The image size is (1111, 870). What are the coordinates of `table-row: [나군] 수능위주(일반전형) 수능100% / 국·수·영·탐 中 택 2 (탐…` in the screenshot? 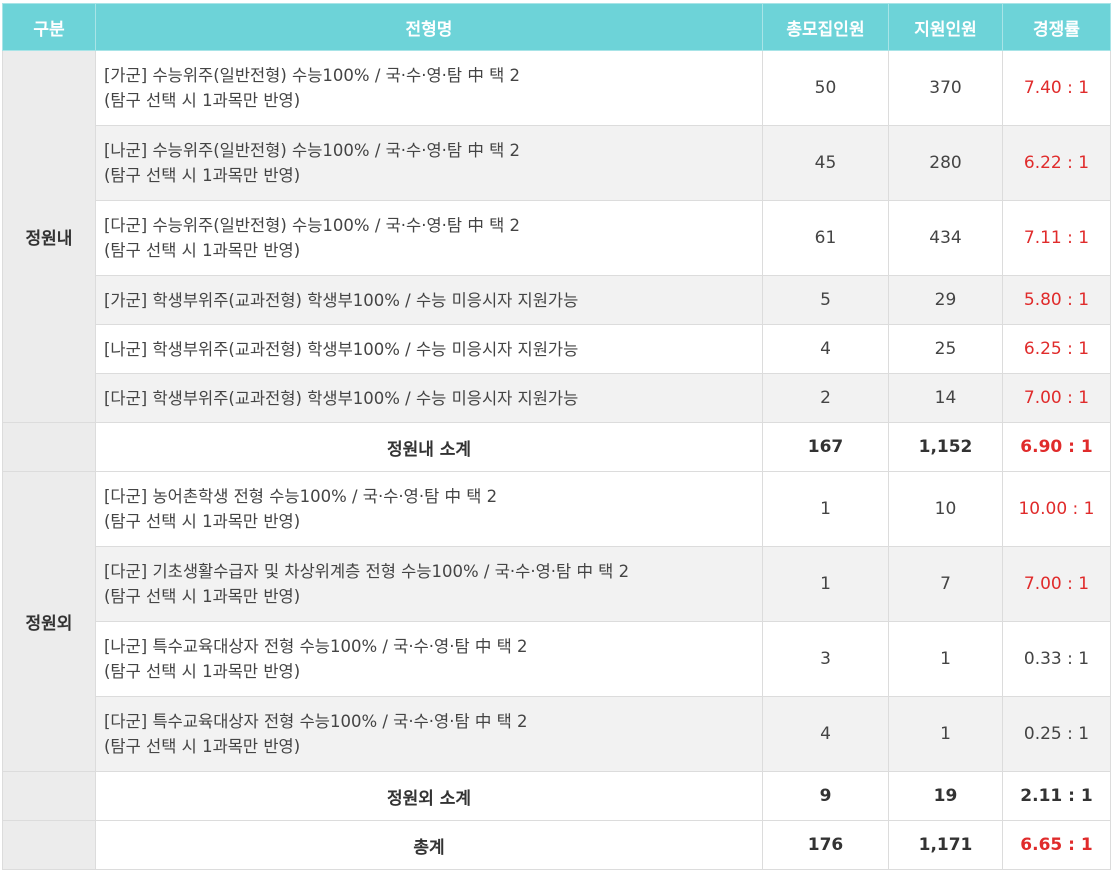 It's located at (557, 163).